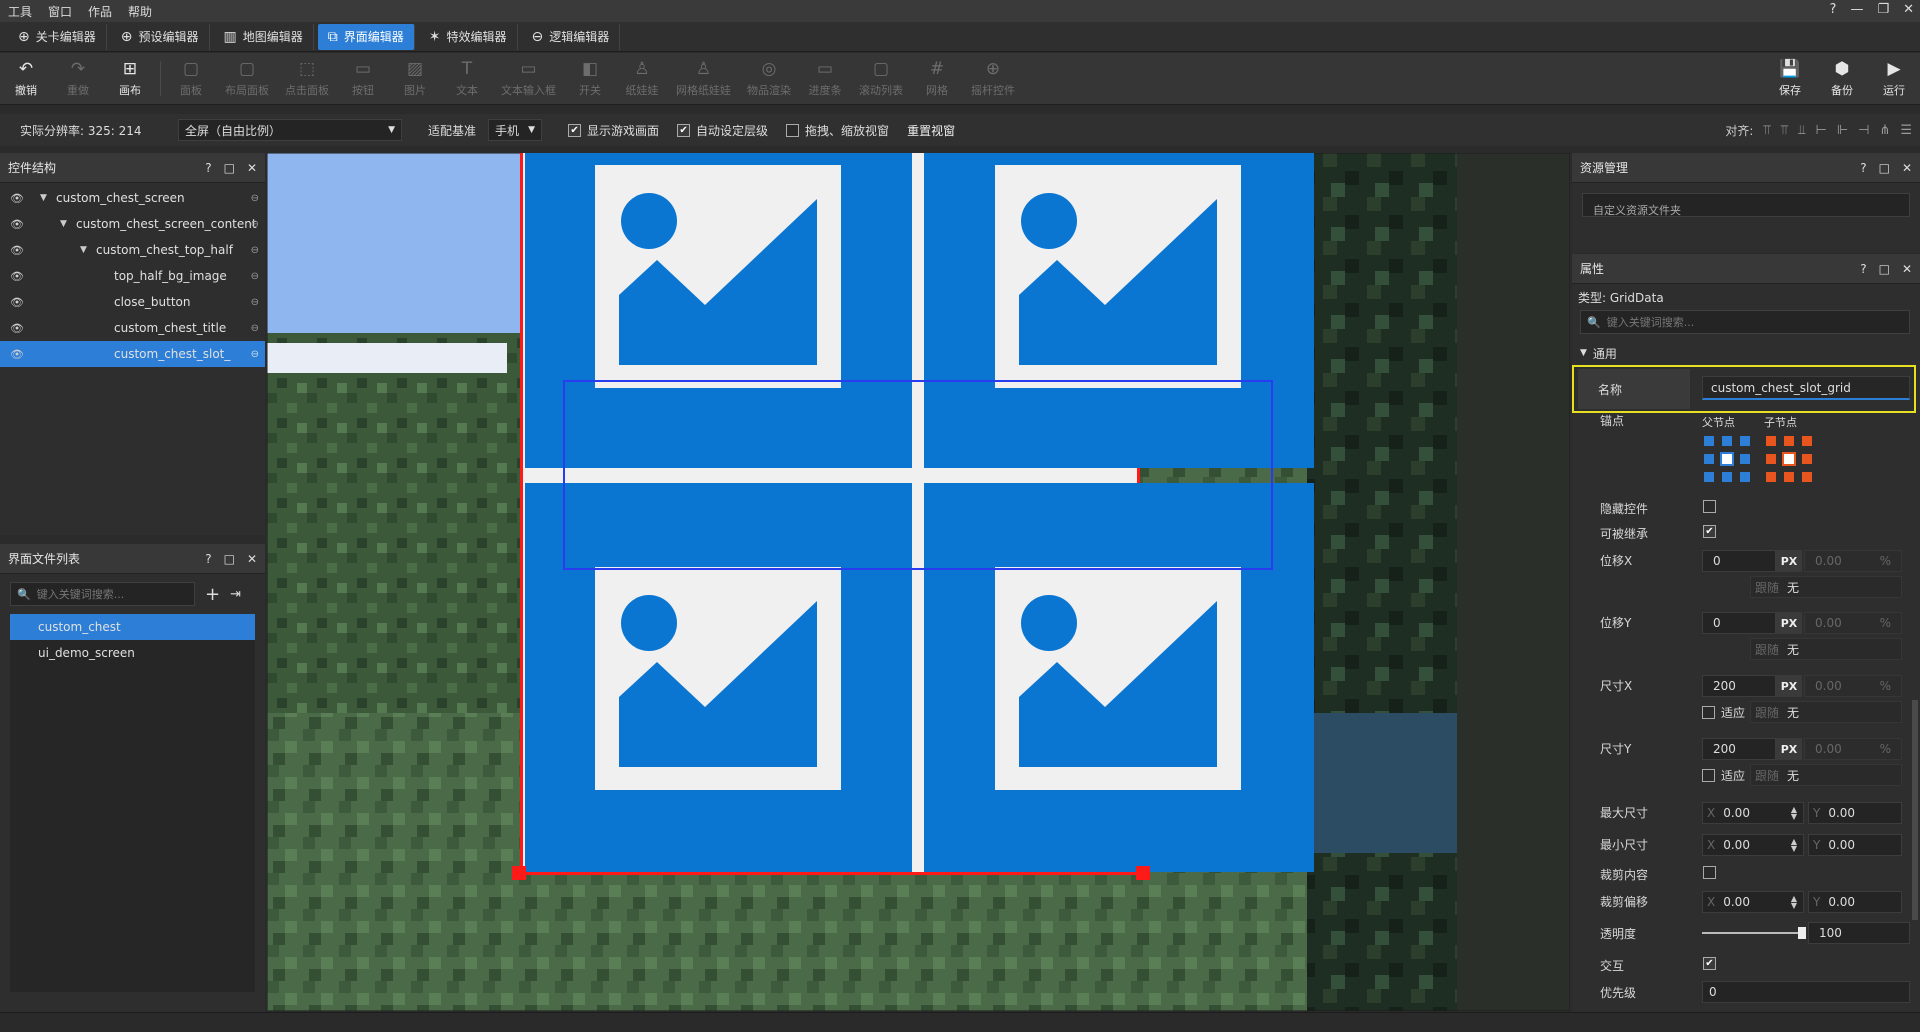 This screenshot has height=1032, width=1920. What do you see at coordinates (1826, 649) in the screenshot?
I see `pos-y-follow-select: 跟随无` at bounding box center [1826, 649].